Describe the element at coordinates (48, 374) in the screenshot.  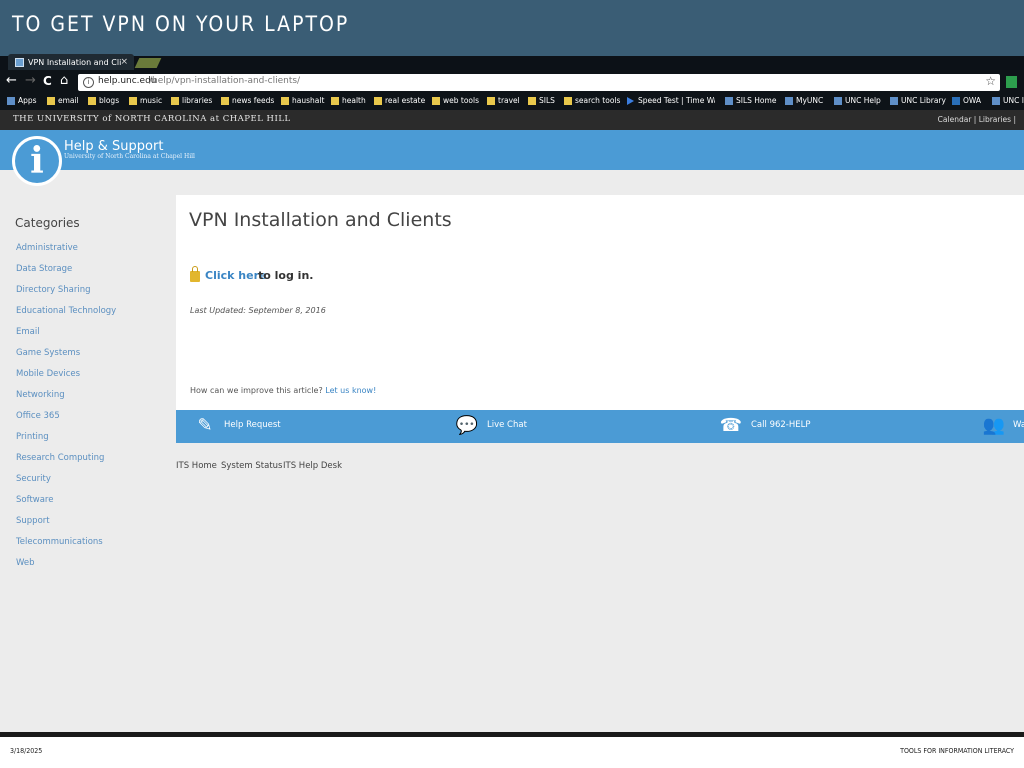
I see `category-link: Mobile Devices` at that location.